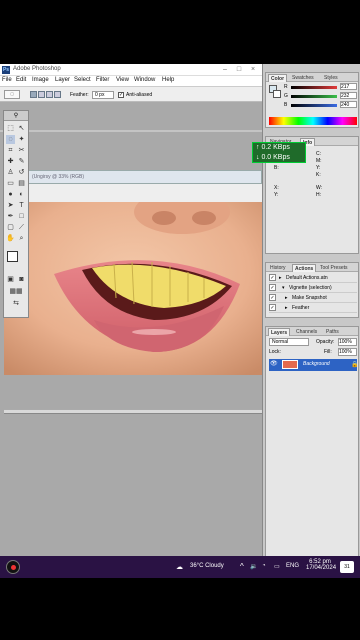  I want to click on path-selection-icon: ➤, so click(10, 205).